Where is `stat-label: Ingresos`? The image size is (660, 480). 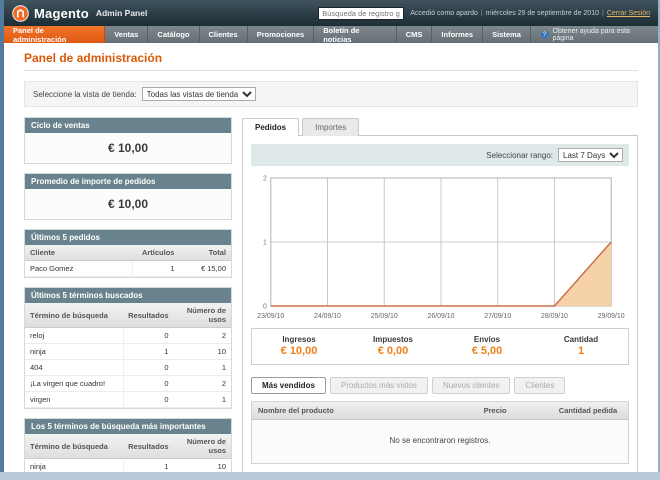 stat-label: Ingresos is located at coordinates (299, 339).